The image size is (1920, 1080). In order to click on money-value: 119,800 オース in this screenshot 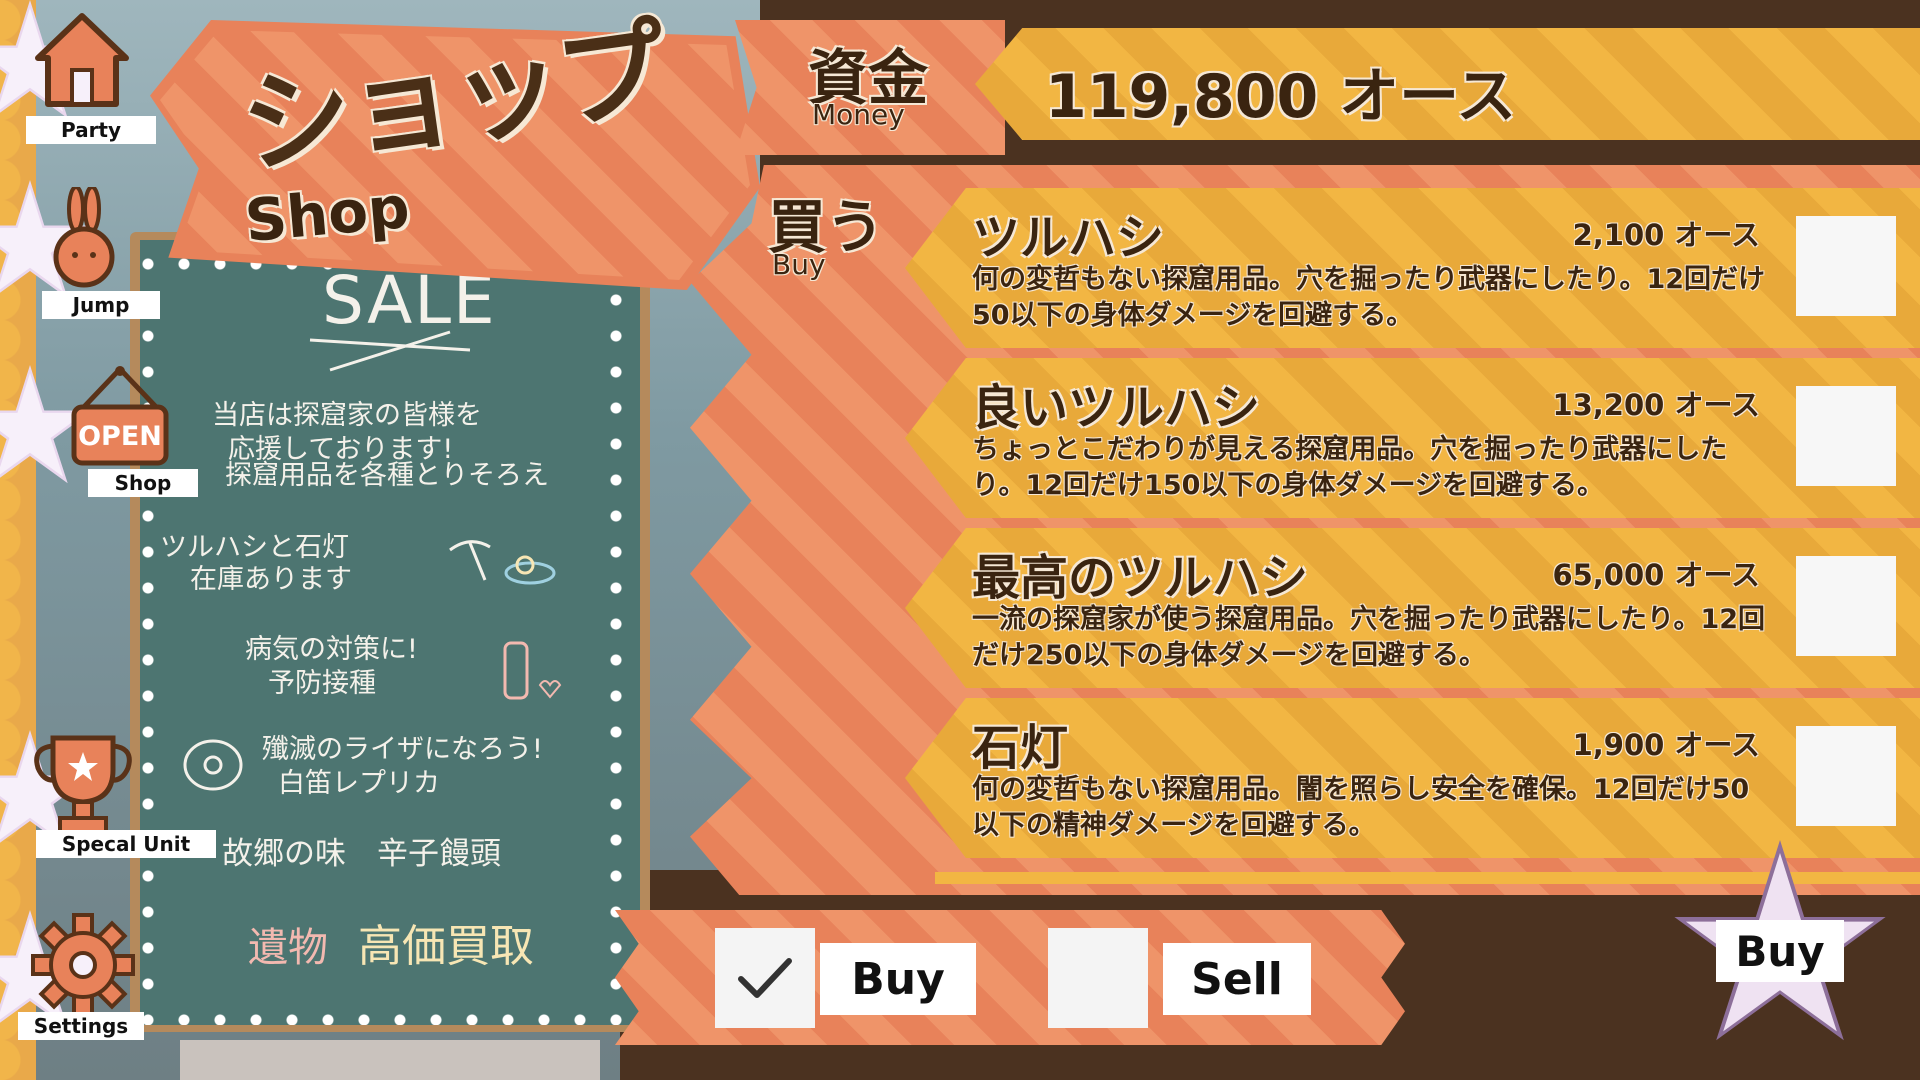, I will do `click(1281, 97)`.